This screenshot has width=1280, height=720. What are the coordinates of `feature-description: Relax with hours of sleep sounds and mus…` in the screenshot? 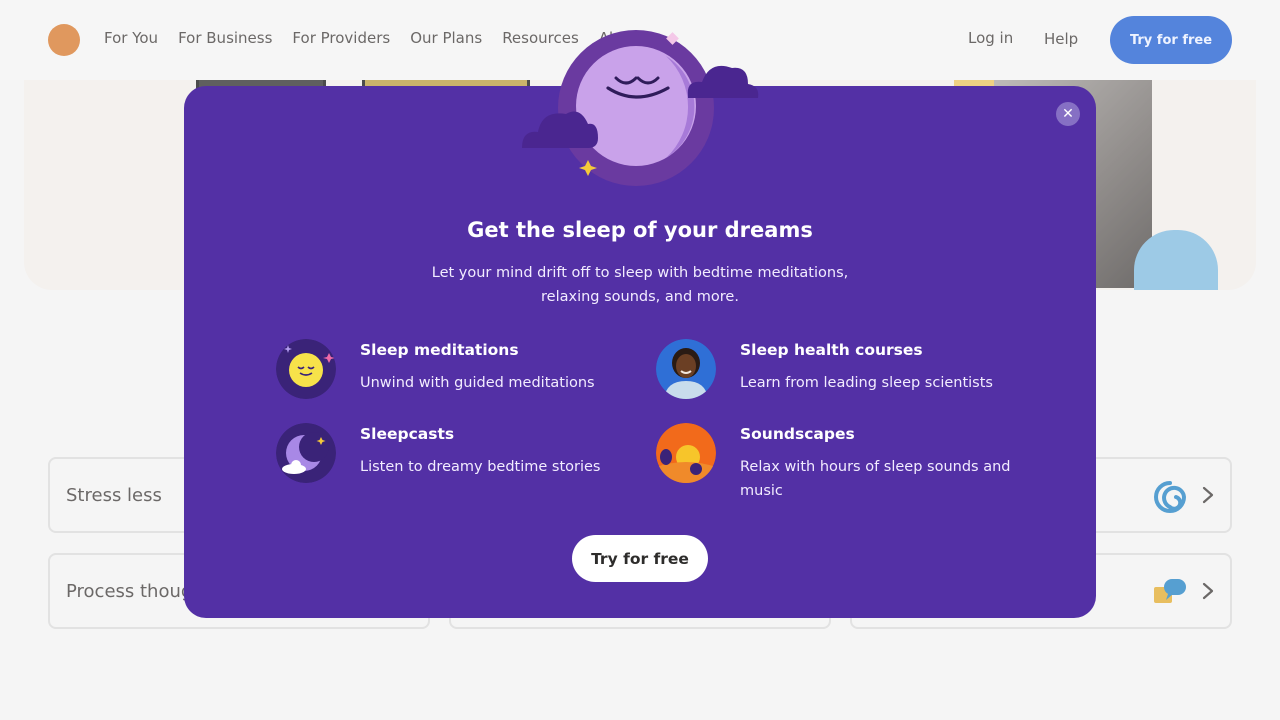 It's located at (875, 479).